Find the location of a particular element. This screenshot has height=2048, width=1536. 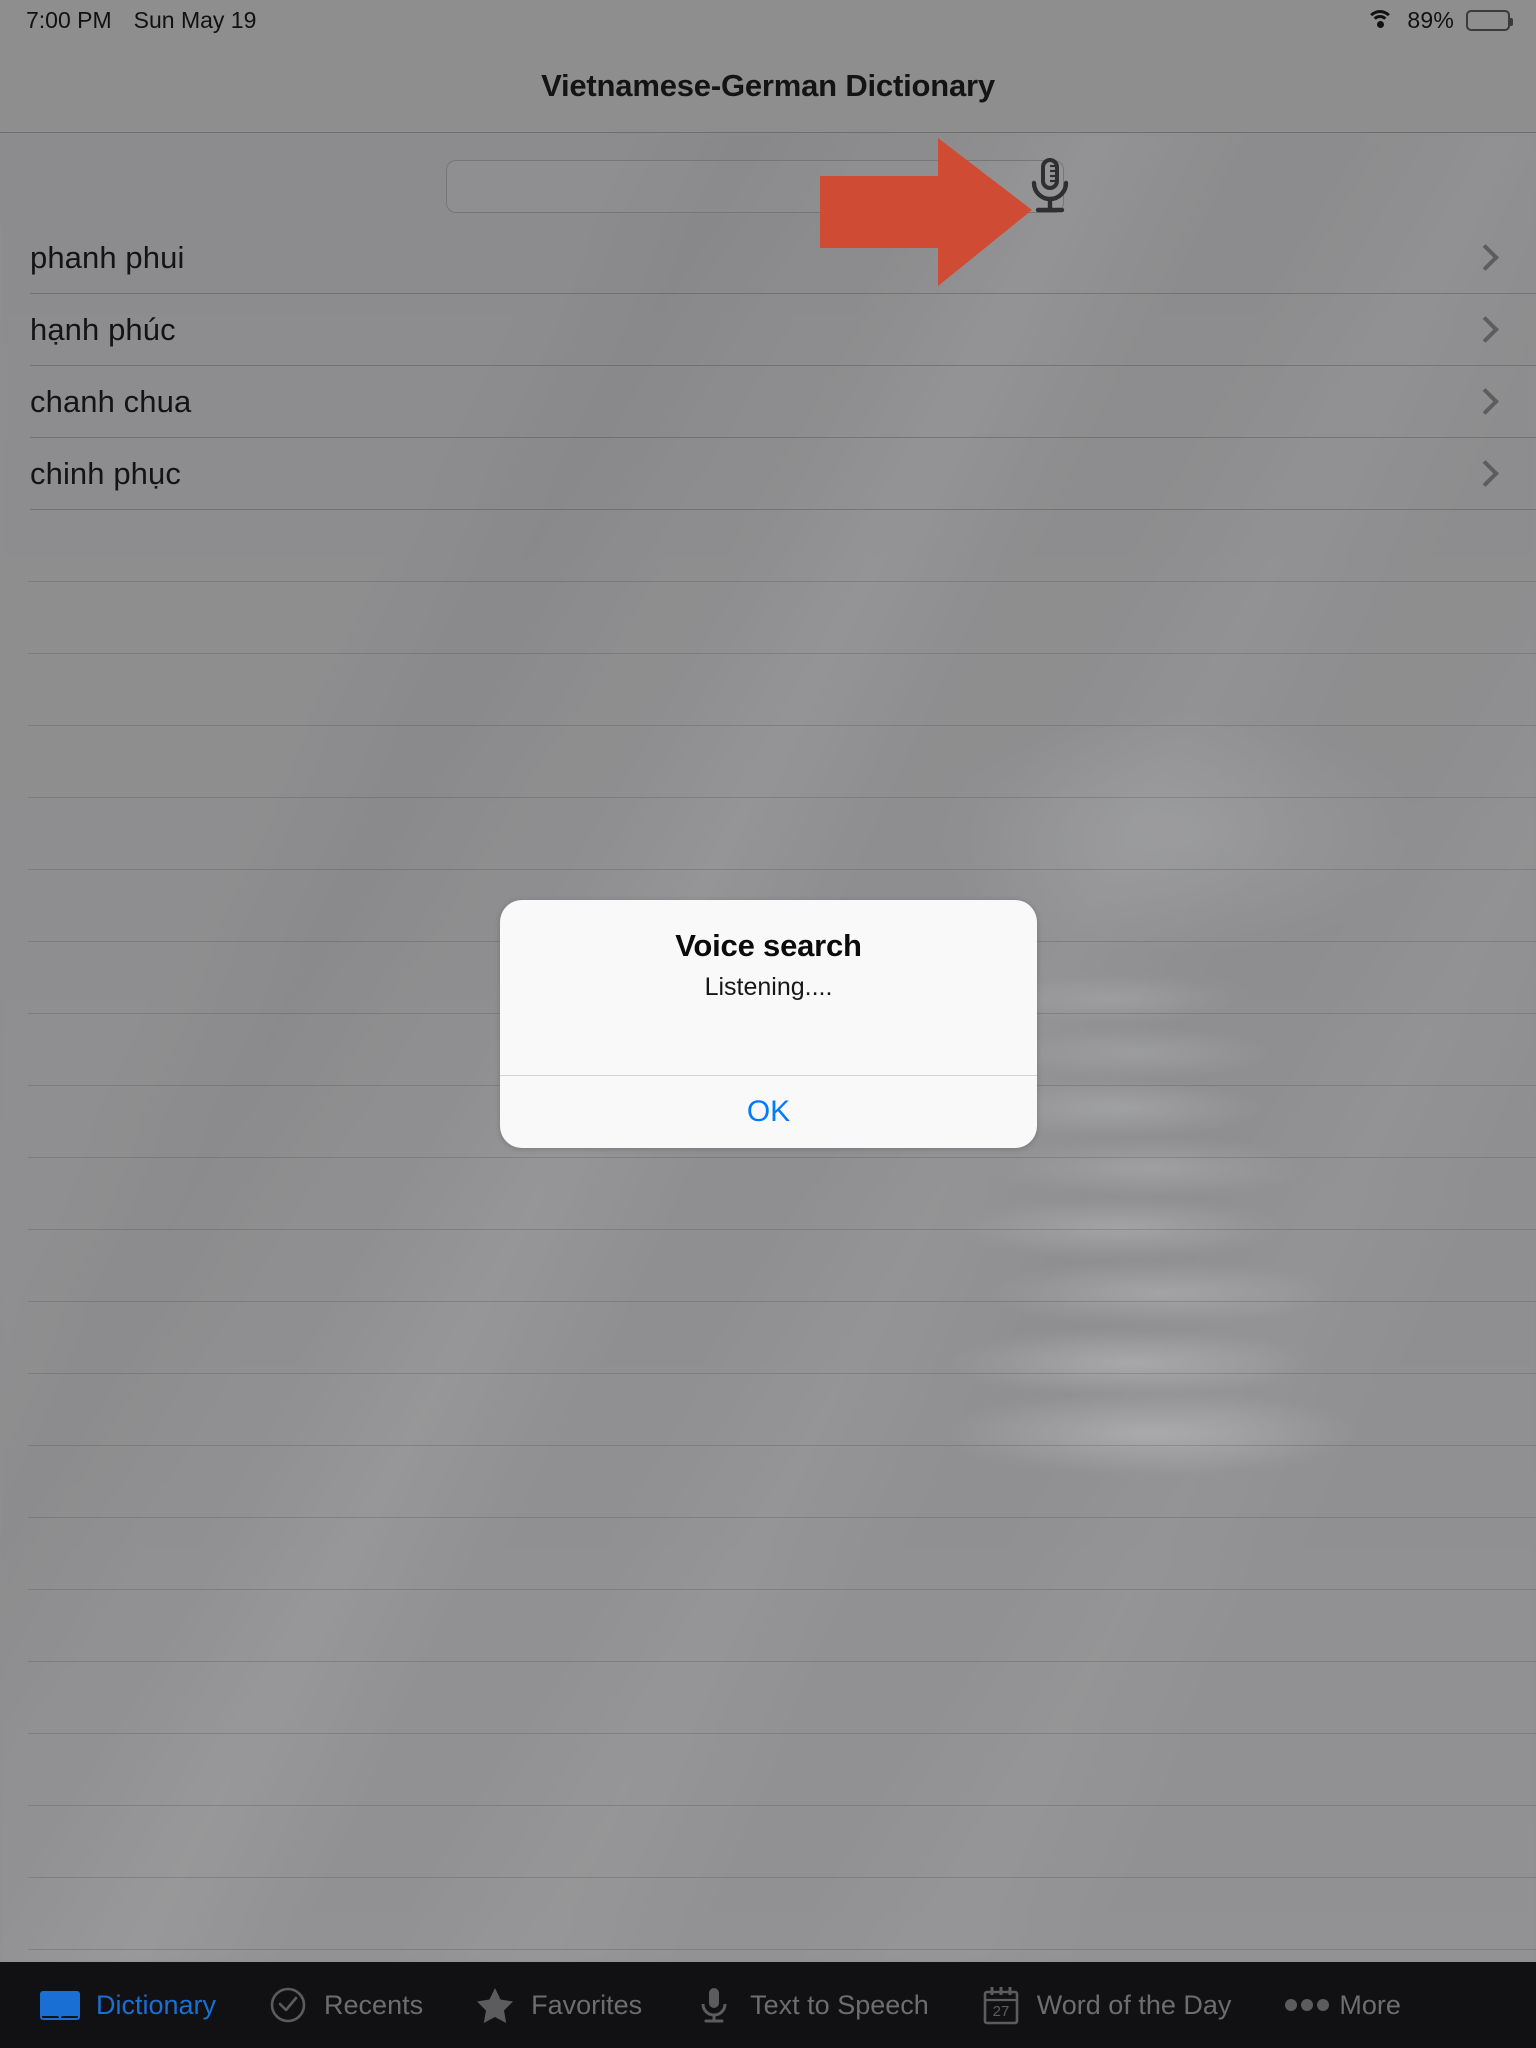

navigation-bar: Vietnamese-German Dictionary is located at coordinates (768, 86).